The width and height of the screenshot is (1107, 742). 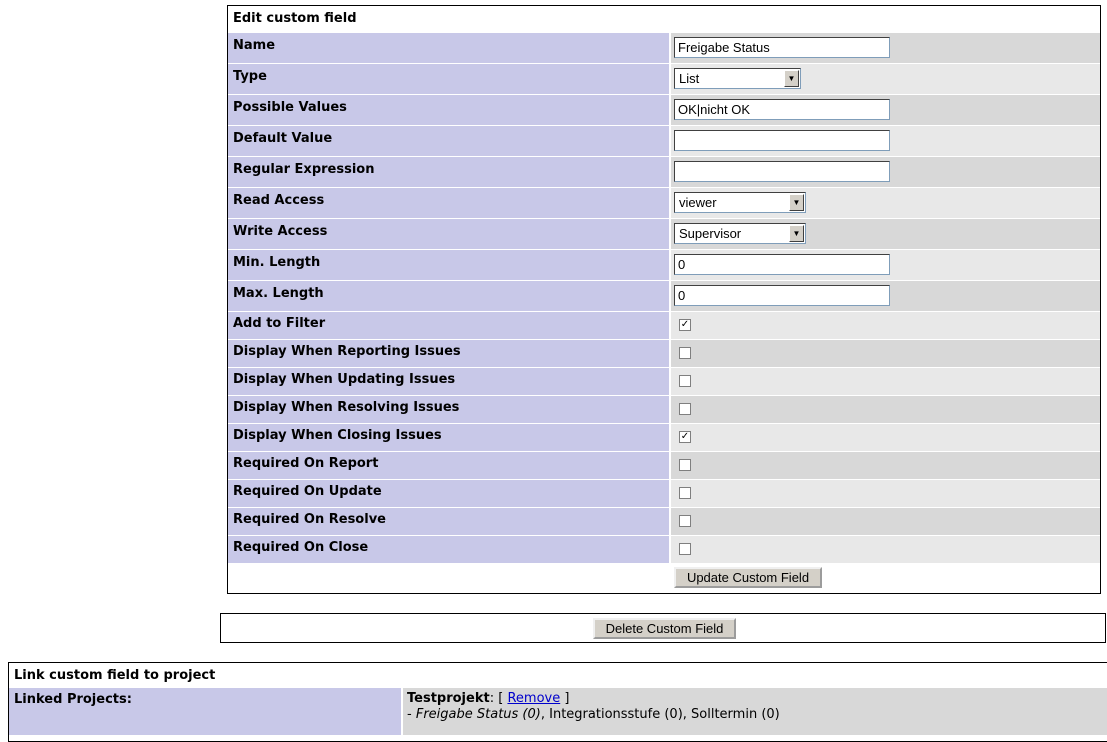 I want to click on panel-title: Edit custom field, so click(x=295, y=18).